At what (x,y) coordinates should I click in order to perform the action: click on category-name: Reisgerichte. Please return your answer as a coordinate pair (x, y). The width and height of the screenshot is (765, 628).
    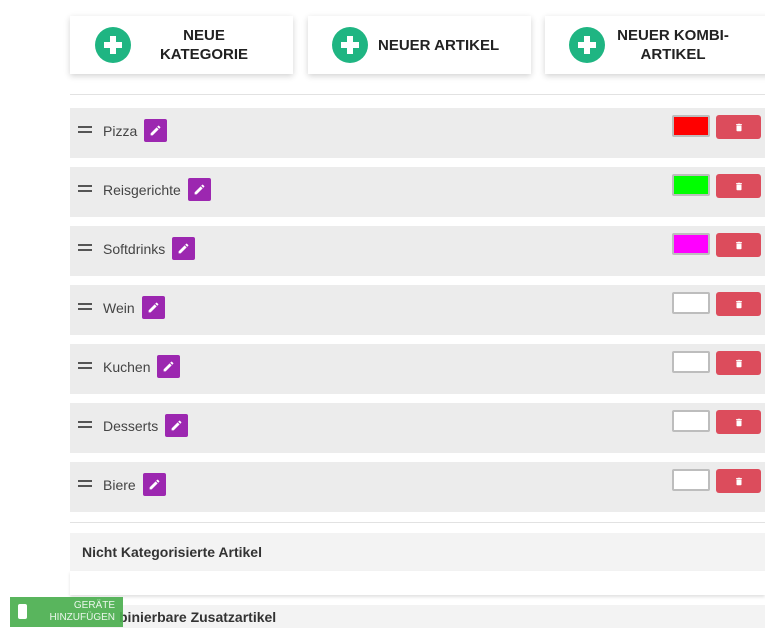
    Looking at the image, I should click on (142, 189).